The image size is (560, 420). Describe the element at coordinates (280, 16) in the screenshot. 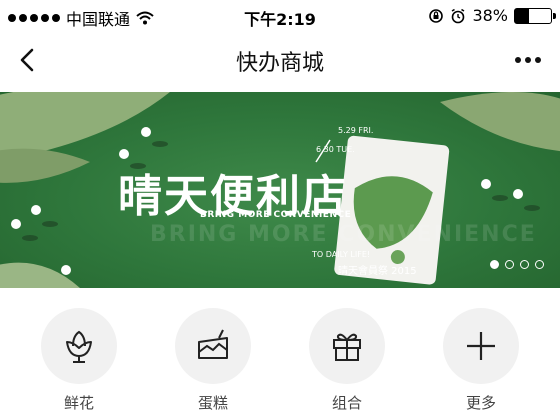

I see `status-bar: 中国联通 下午2:19 38%` at that location.